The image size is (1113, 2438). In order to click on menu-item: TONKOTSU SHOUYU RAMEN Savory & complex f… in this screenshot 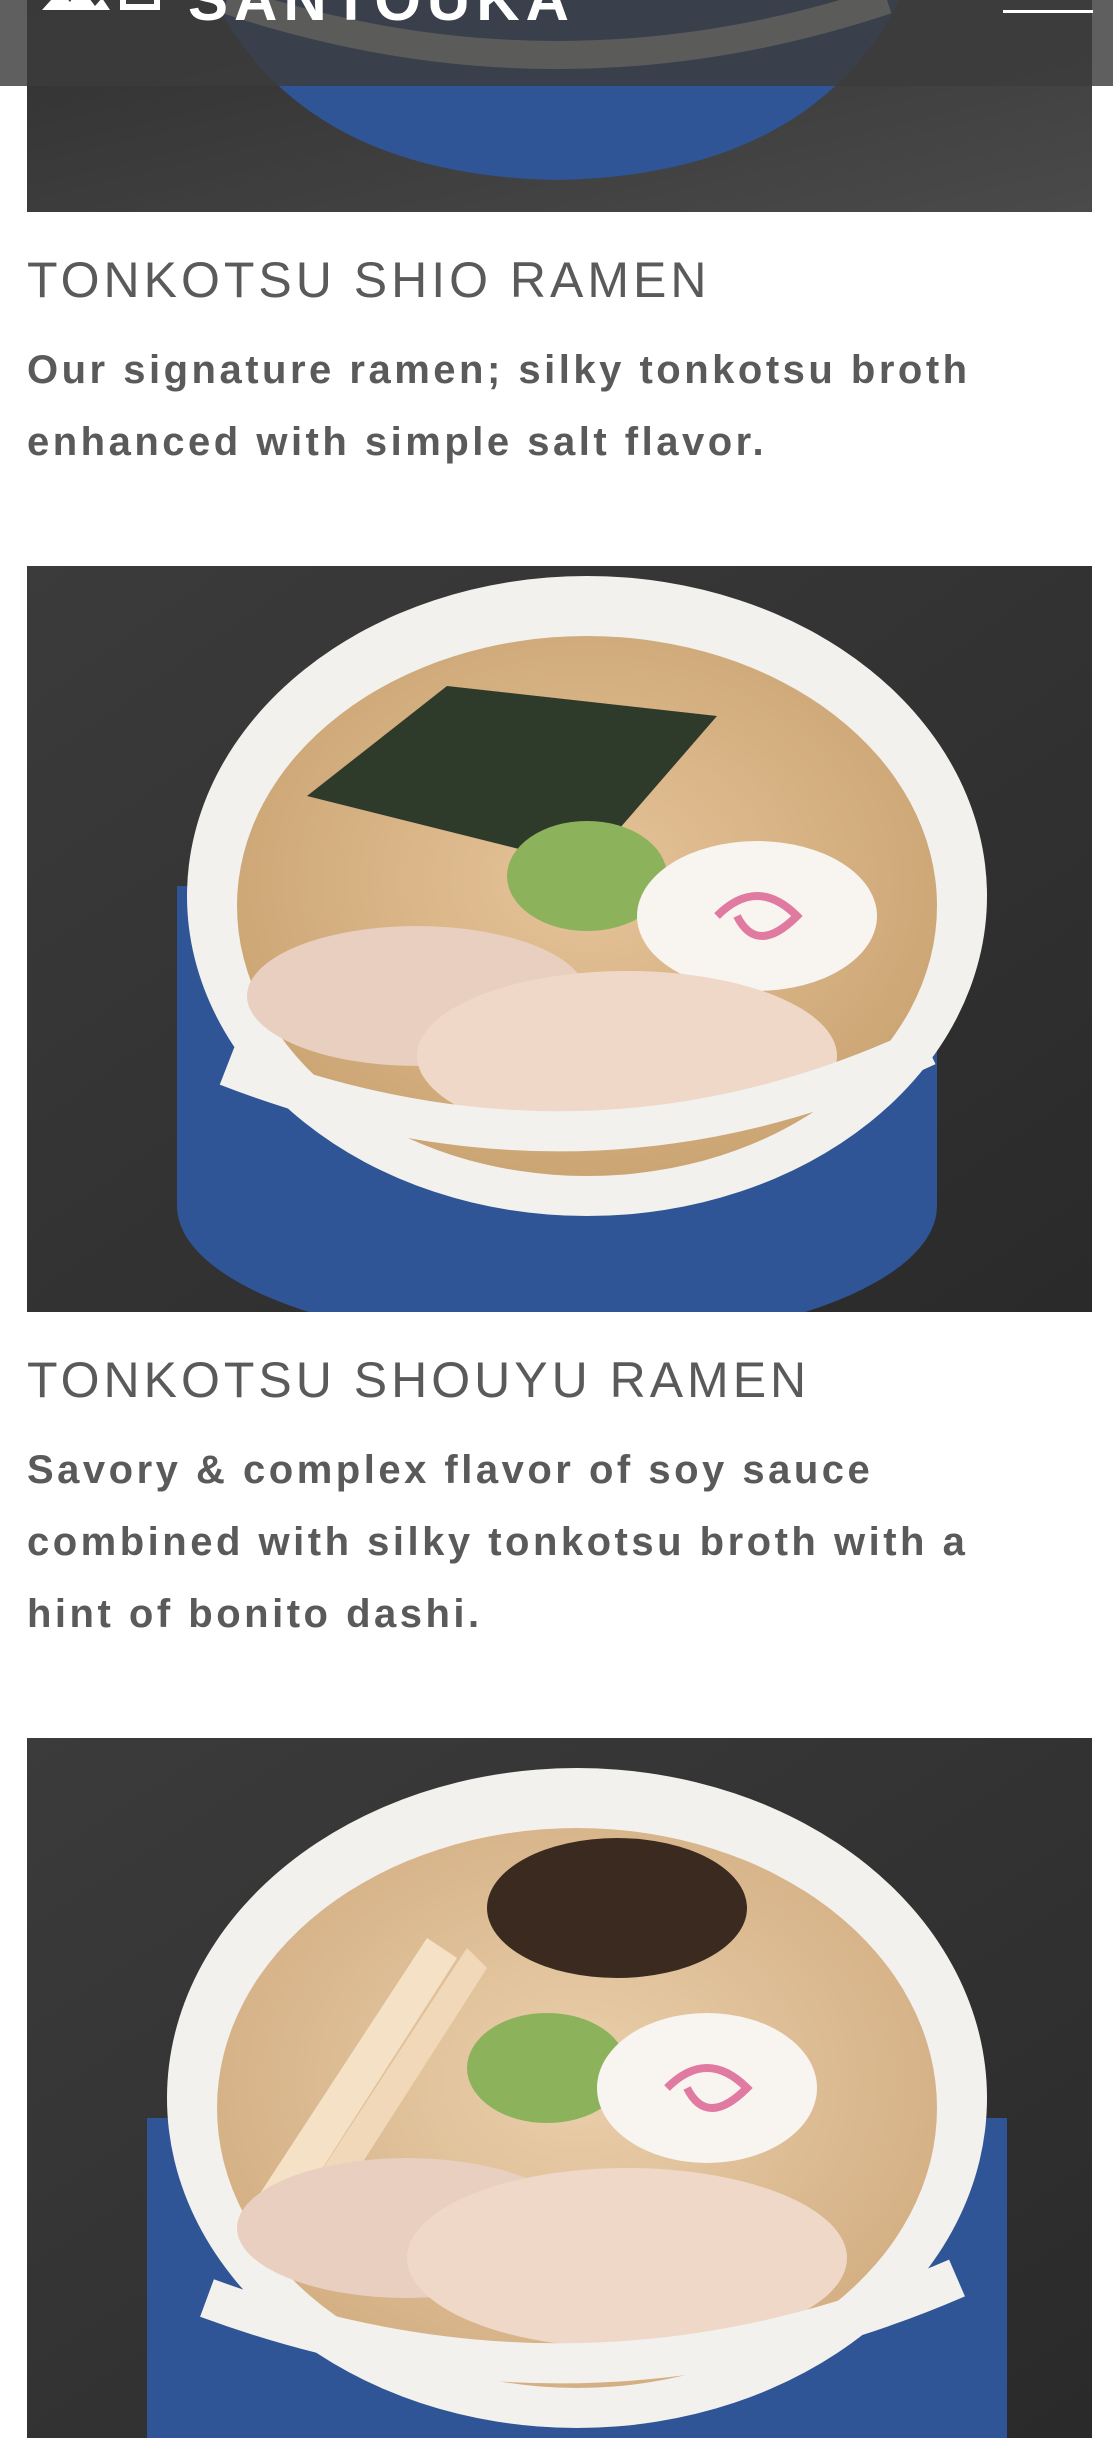, I will do `click(559, 1481)`.